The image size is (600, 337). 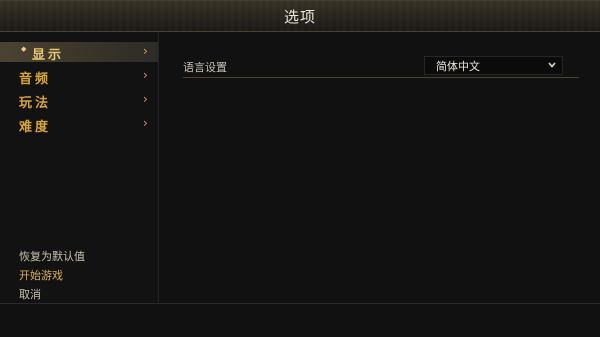 What do you see at coordinates (35, 103) in the screenshot?
I see `sidebar-item-label: 玩法` at bounding box center [35, 103].